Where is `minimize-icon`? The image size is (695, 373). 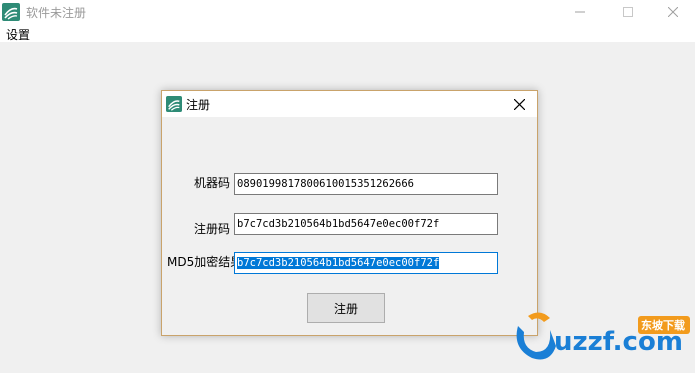 minimize-icon is located at coordinates (580, 12).